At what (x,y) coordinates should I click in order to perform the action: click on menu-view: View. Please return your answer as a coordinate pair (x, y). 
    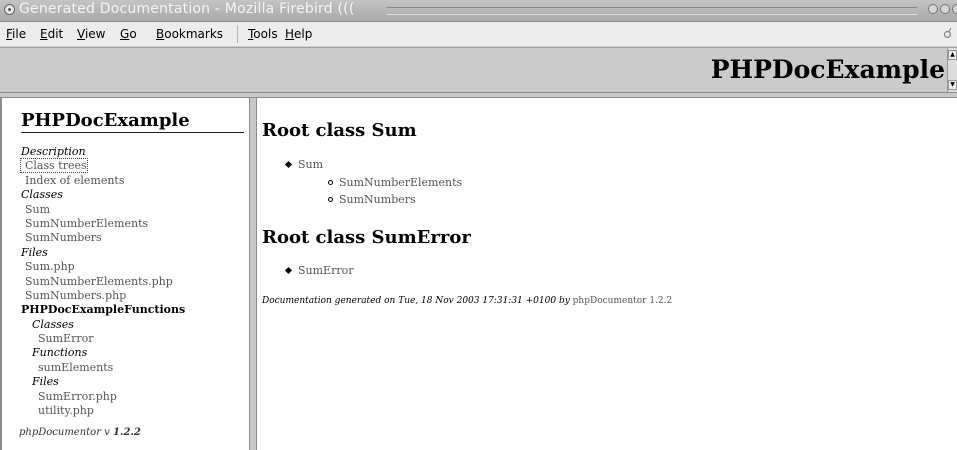
    Looking at the image, I should click on (91, 34).